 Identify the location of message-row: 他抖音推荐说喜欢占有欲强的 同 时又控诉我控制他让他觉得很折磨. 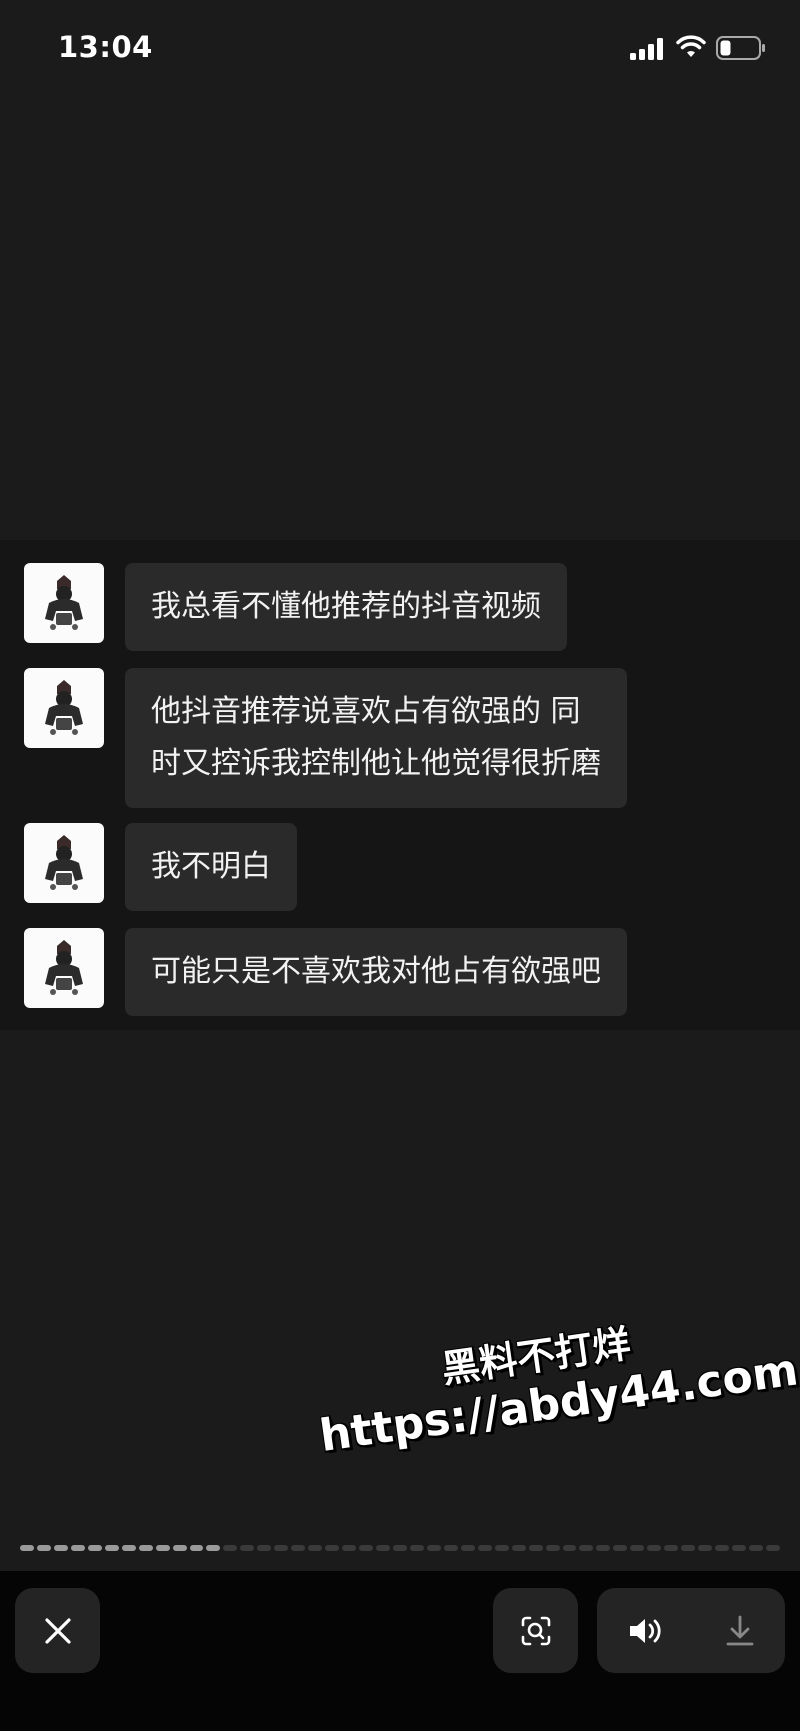
(325, 738).